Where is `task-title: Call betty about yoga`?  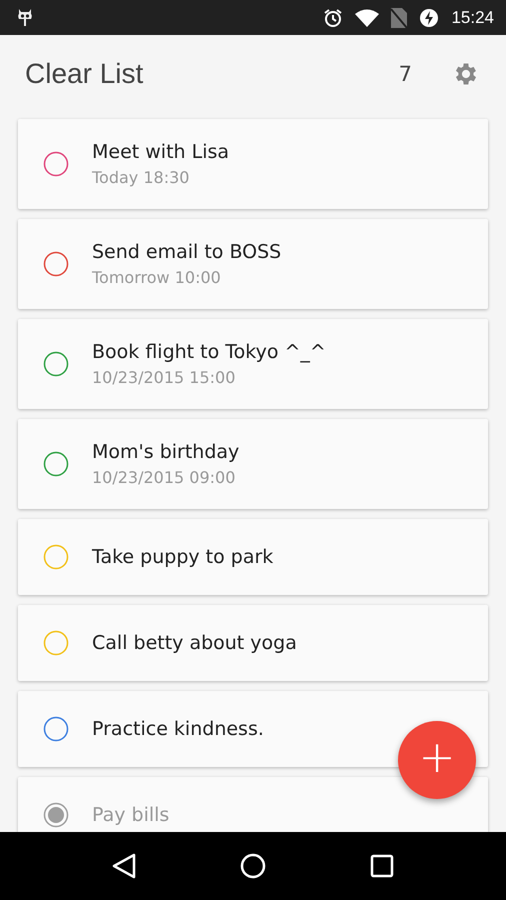
task-title: Call betty about yoga is located at coordinates (194, 643).